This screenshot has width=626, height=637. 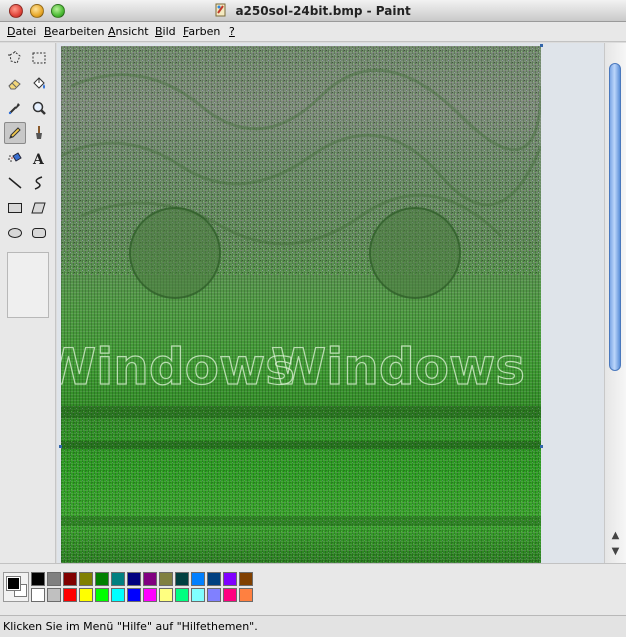 I want to click on canvas-watermark-left: Windows, so click(x=178, y=367).